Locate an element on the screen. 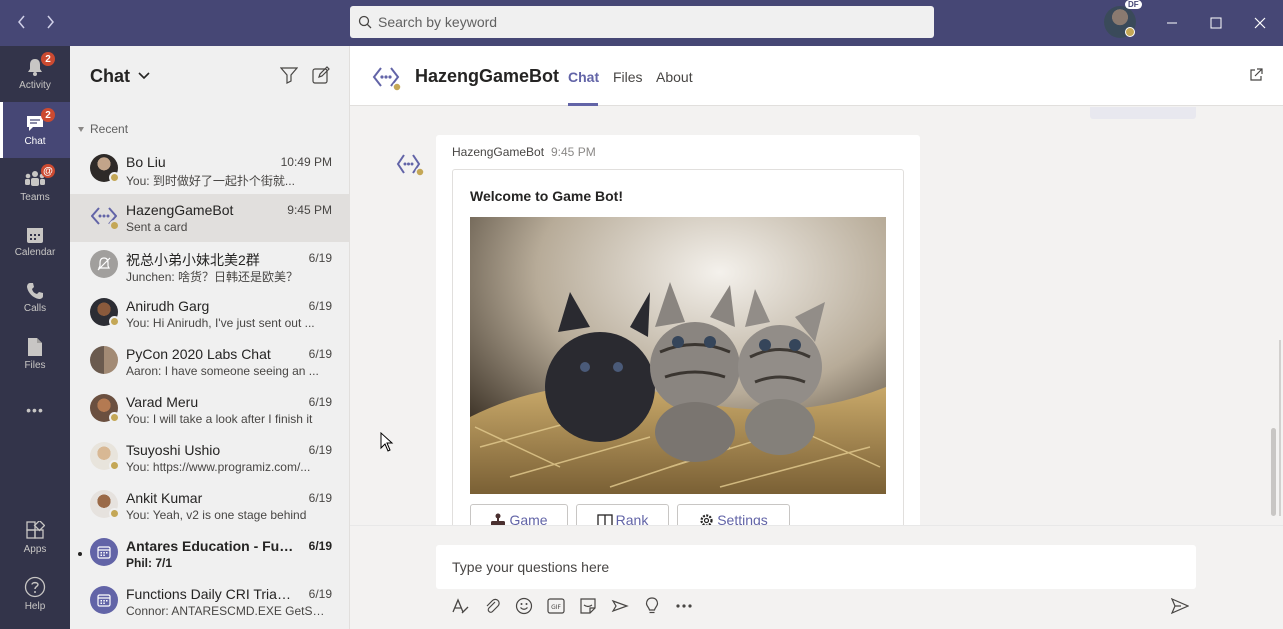 Image resolution: width=1283 pixels, height=629 pixels. search-icon is located at coordinates (365, 22).